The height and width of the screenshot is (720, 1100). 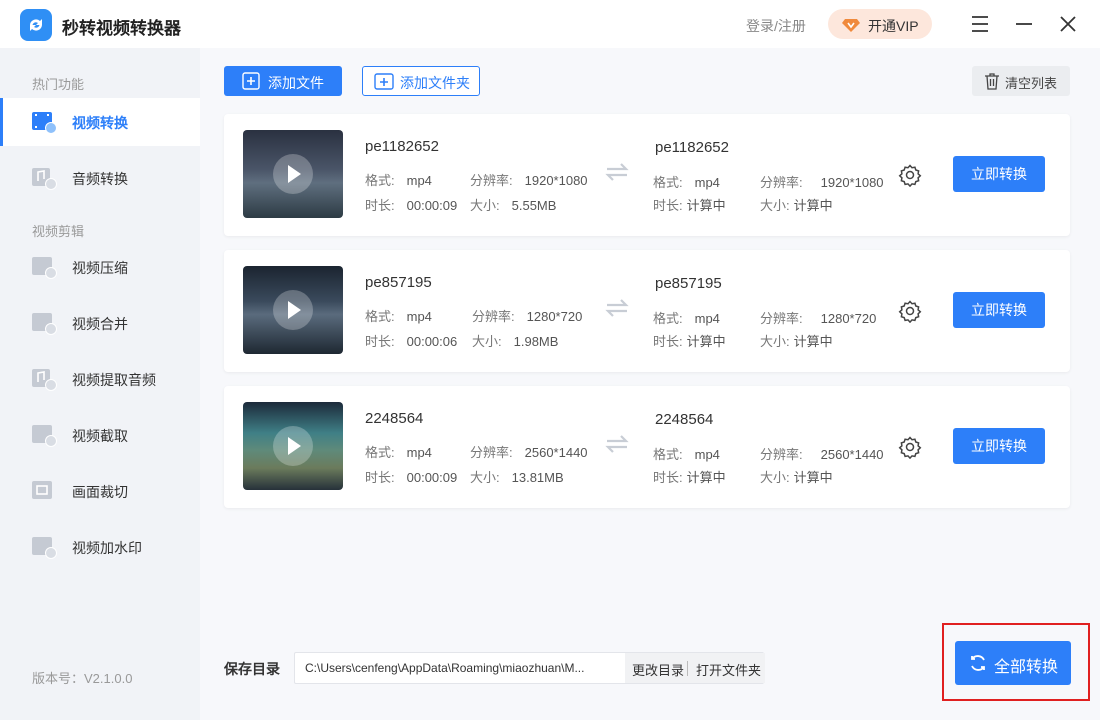 I want to click on sidebar-item-label: 视频截取, so click(x=100, y=436).